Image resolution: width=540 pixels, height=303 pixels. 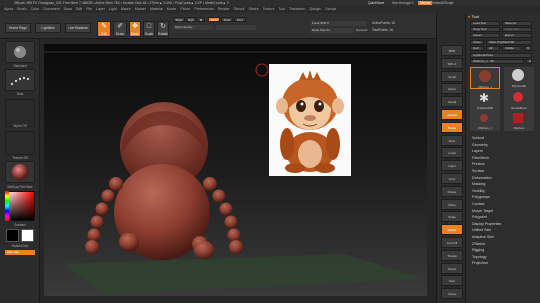 I want to click on rgb-button: Rgb, so click(x=191, y=19).